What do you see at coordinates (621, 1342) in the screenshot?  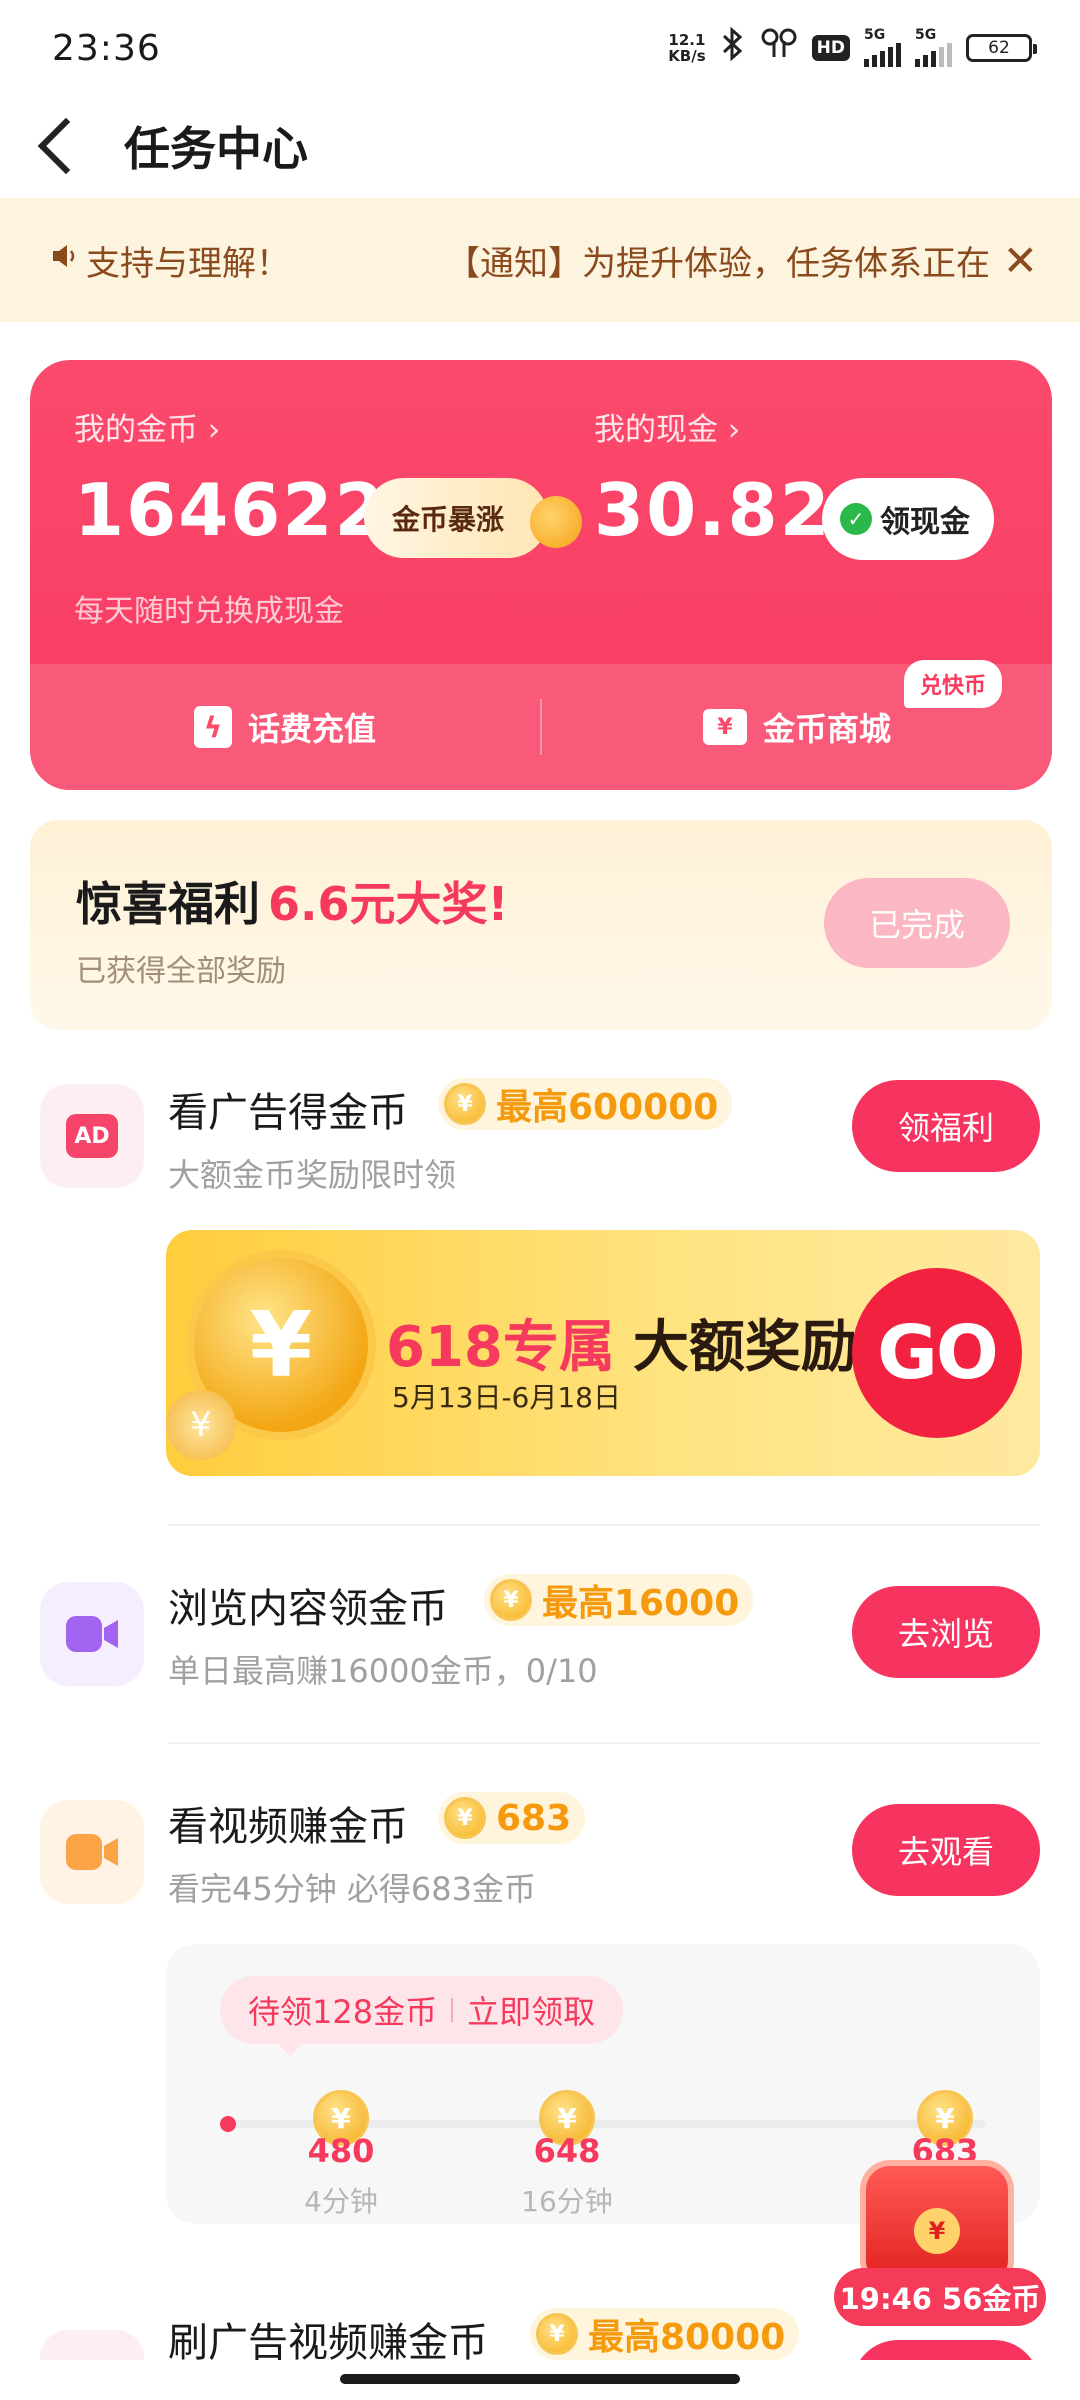 I see `banner-title: 618专属 大额奖励` at bounding box center [621, 1342].